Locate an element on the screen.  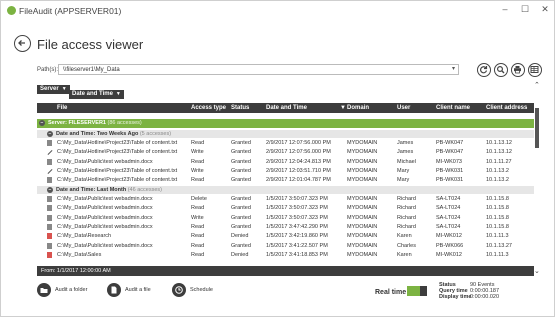
back-button is located at coordinates (22, 43).